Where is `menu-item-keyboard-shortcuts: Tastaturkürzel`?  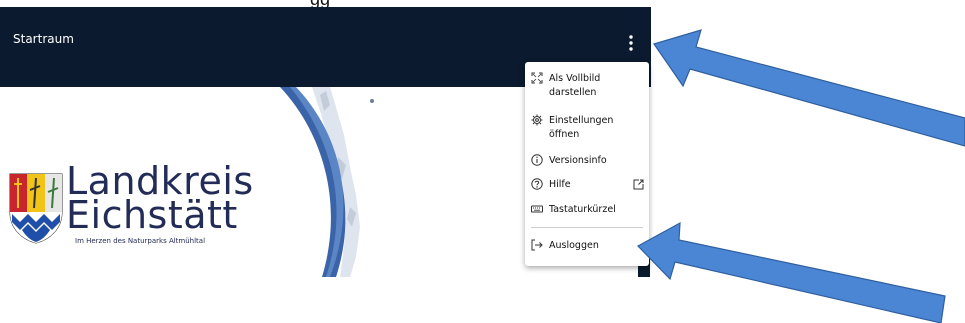 menu-item-keyboard-shortcuts: Tastaturkürzel is located at coordinates (587, 211).